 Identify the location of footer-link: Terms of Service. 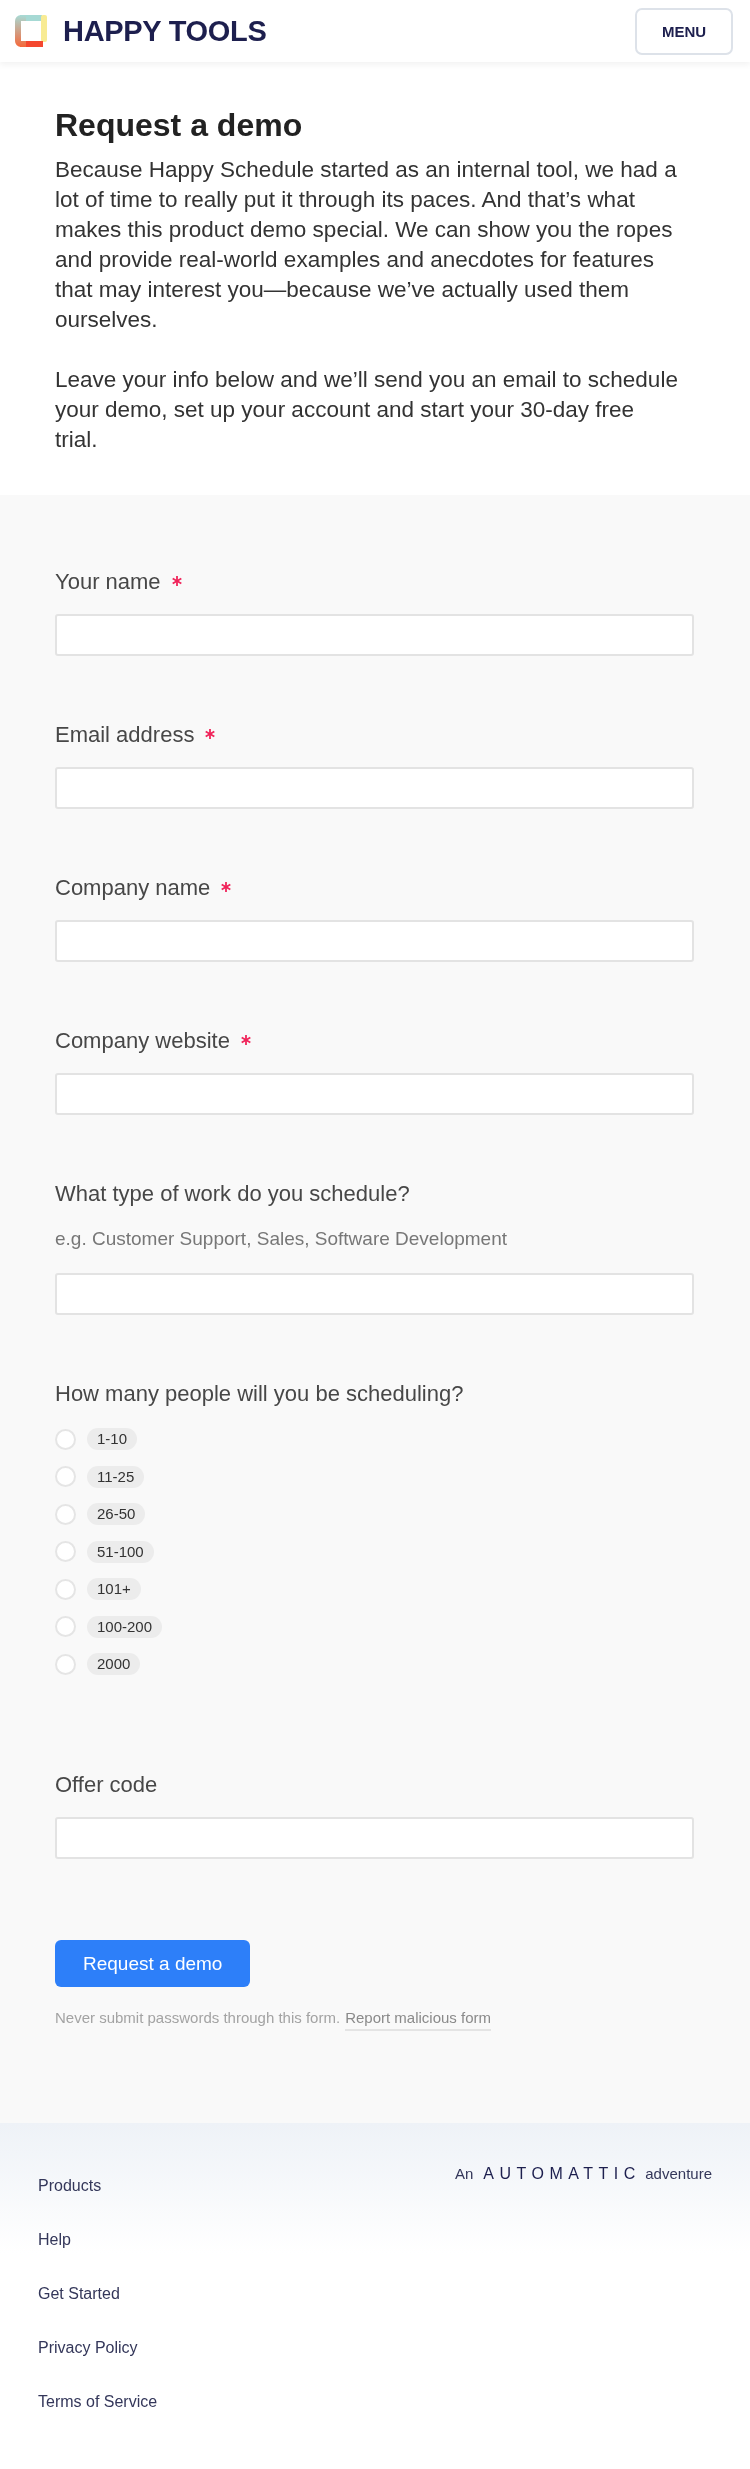
(98, 2402).